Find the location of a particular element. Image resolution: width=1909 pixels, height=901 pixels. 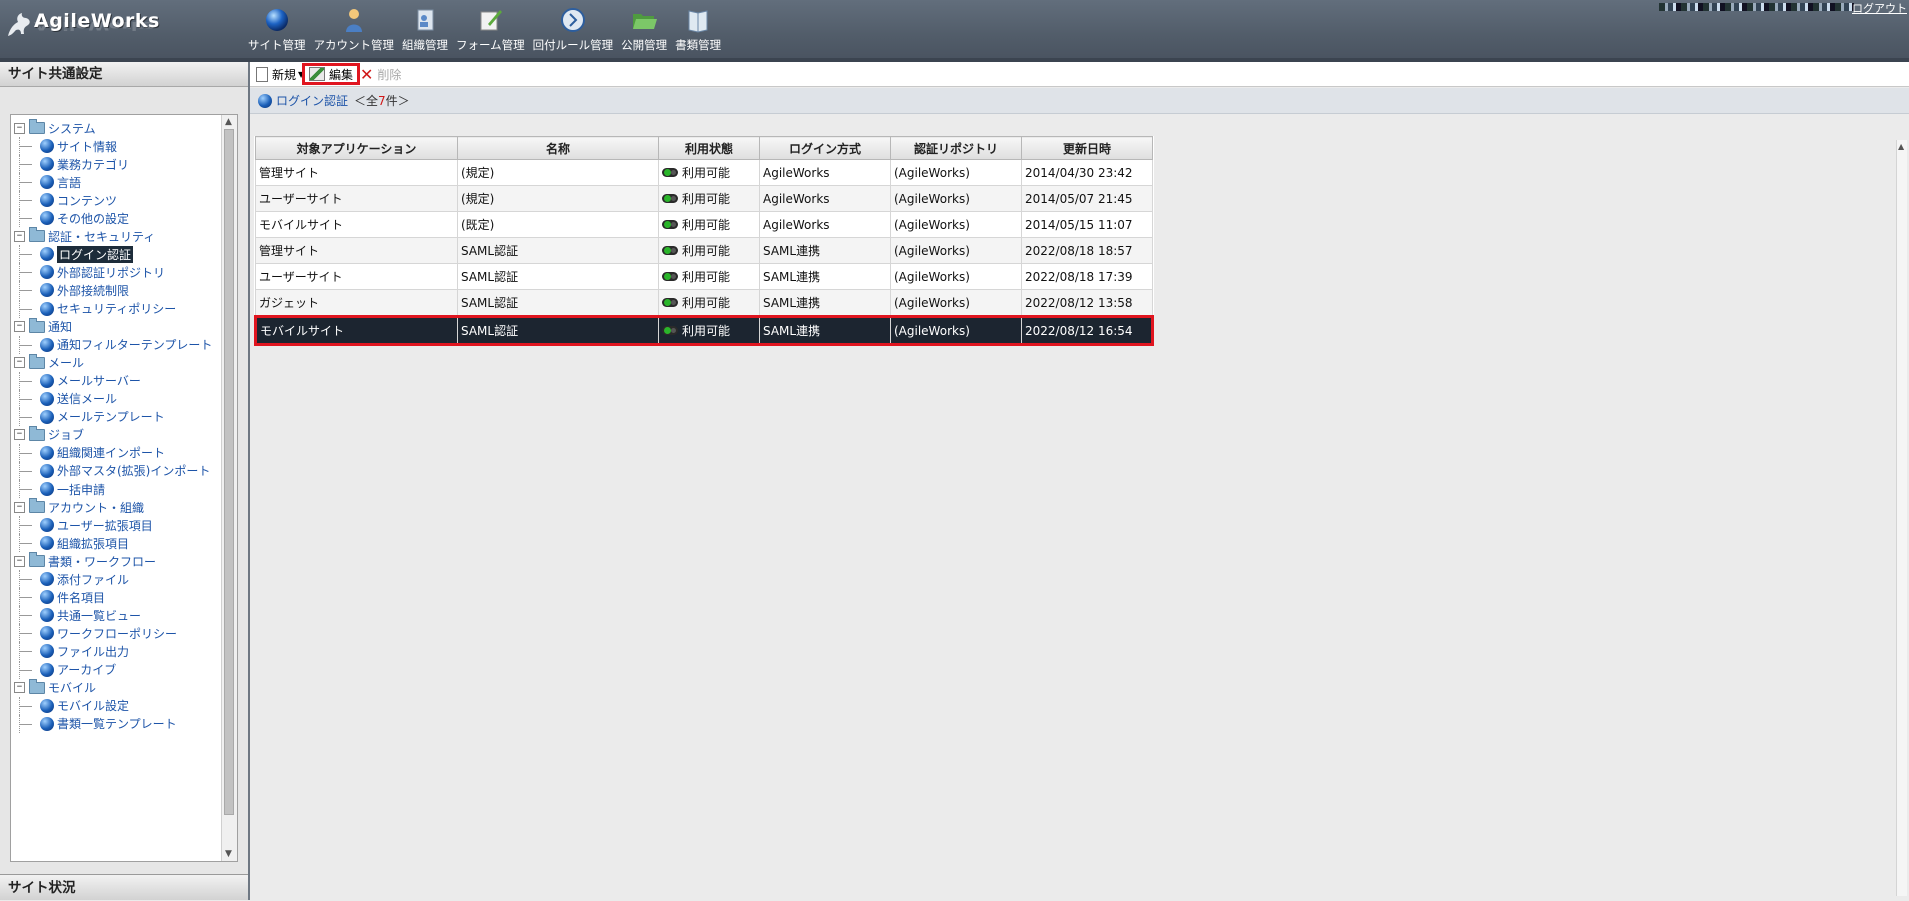

tree-label: 外部マスタ(拡張)インポート is located at coordinates (133, 470).